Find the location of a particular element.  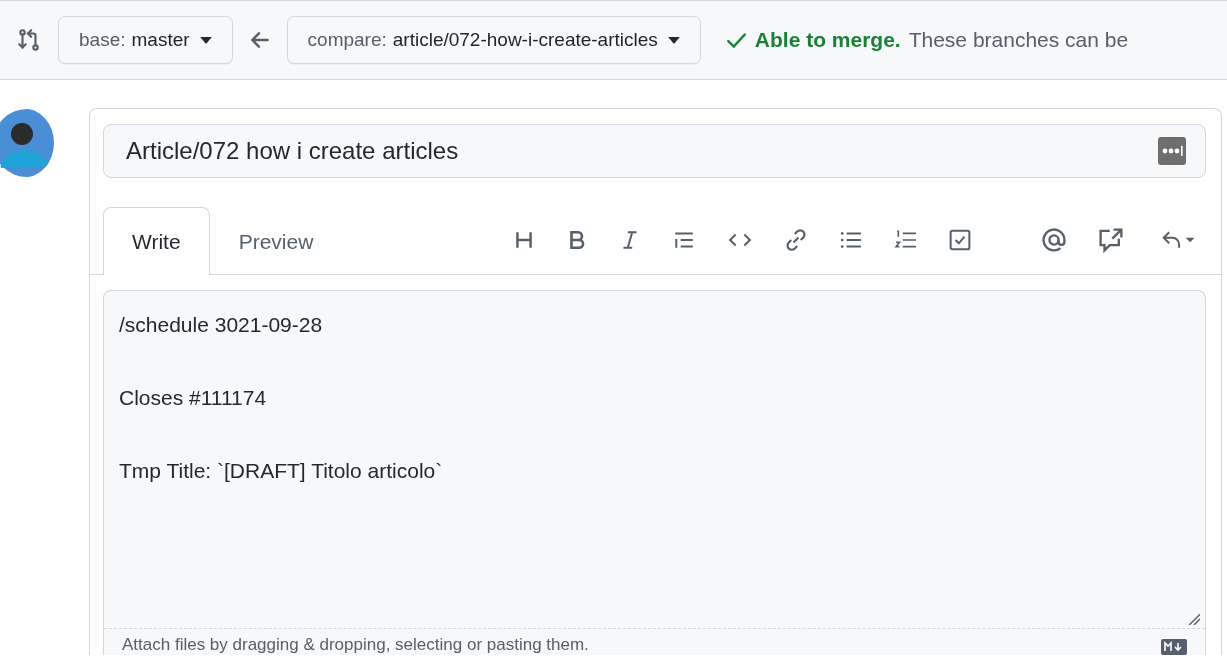

heading-icon is located at coordinates (524, 240).